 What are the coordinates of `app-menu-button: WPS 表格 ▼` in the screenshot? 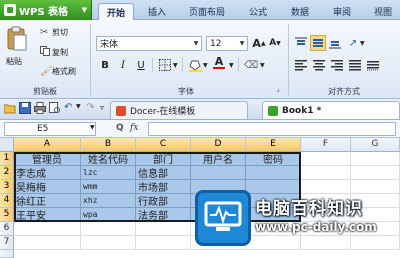 It's located at (46, 10).